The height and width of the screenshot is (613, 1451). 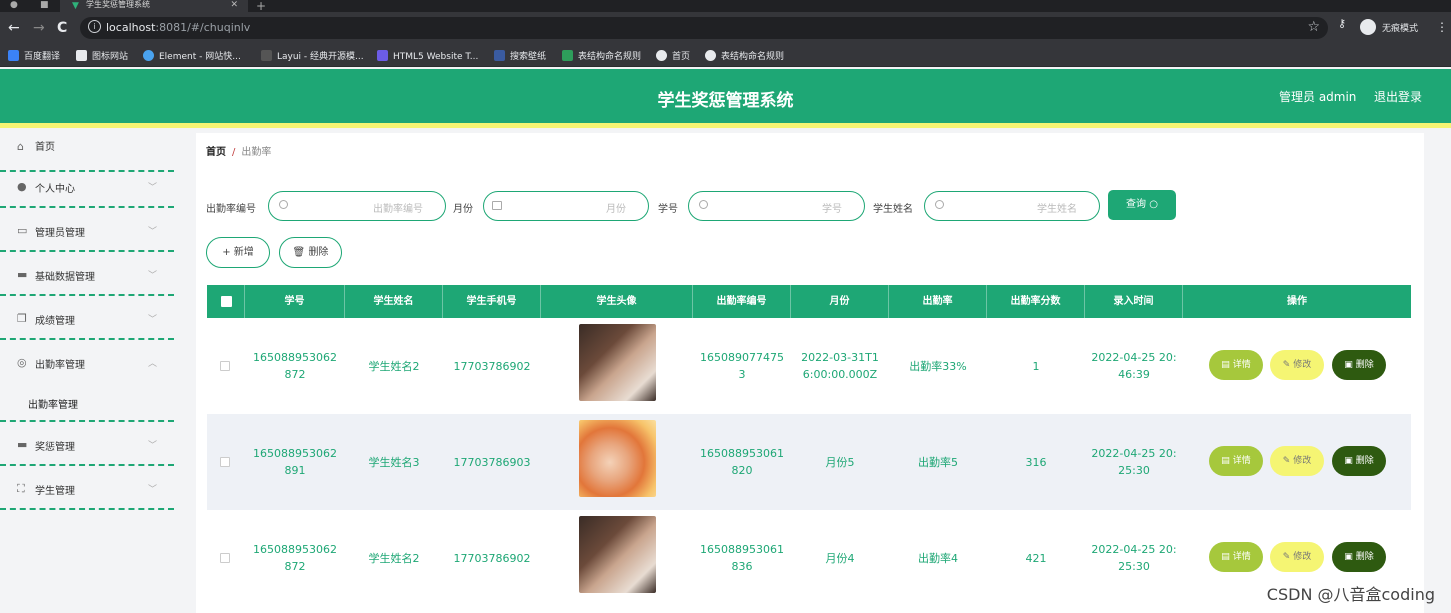 I want to click on cell-code: 165088953061820, so click(x=742, y=462).